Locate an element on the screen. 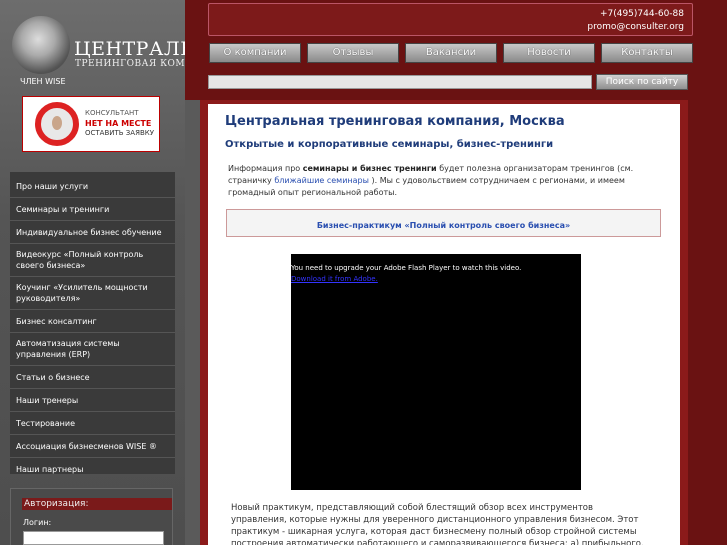 The image size is (727, 545). sidebar-item-partners: Наши партнеры is located at coordinates (92, 468).